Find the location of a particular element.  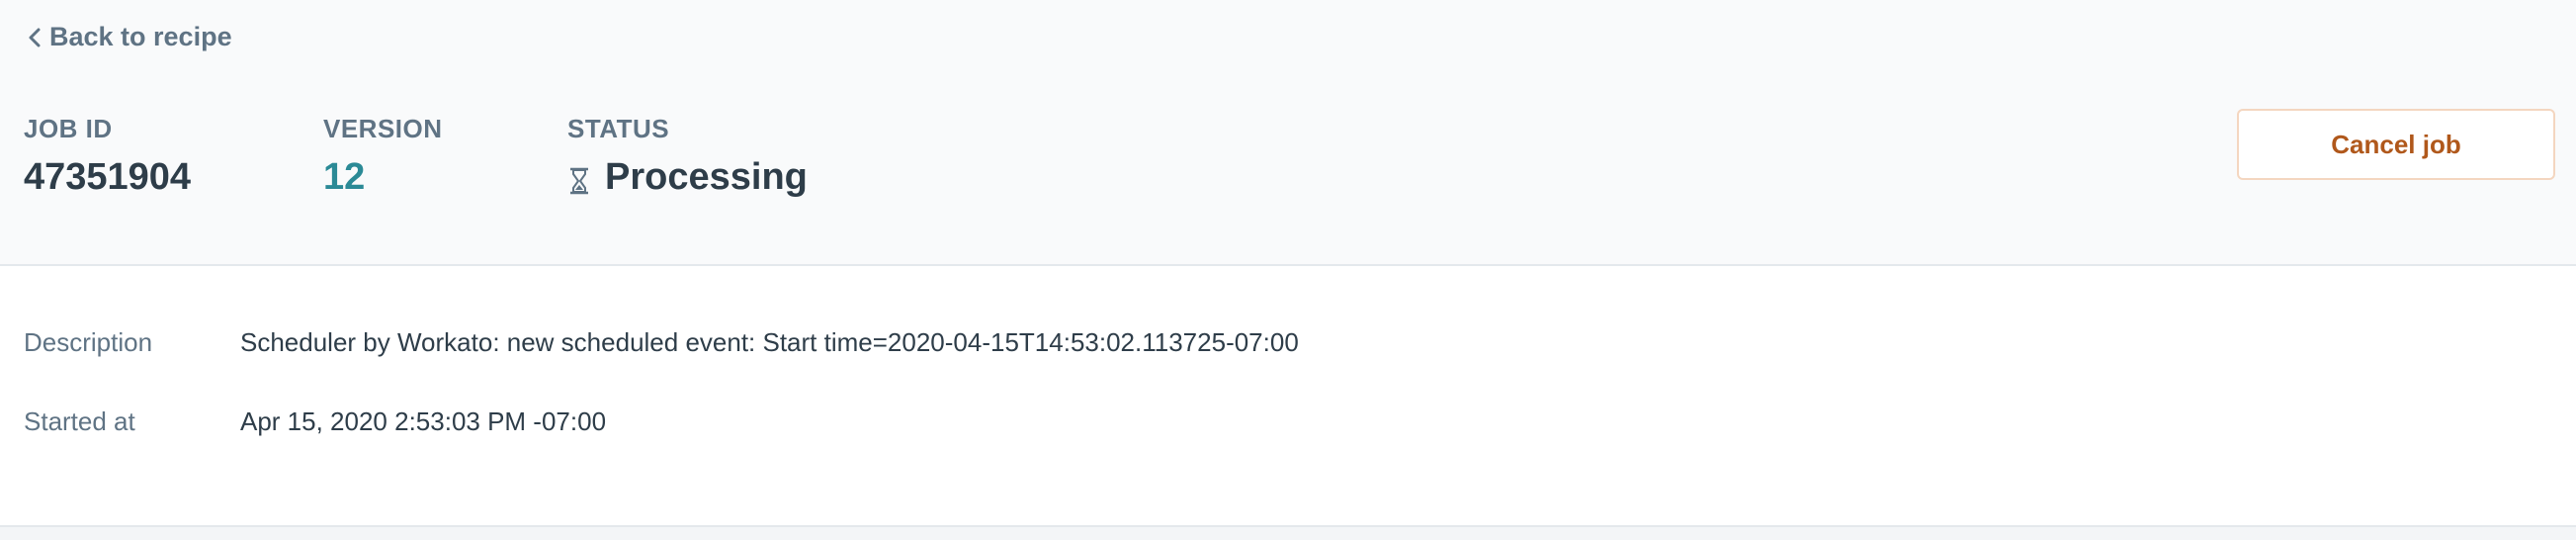

hourglass-icon is located at coordinates (579, 178).